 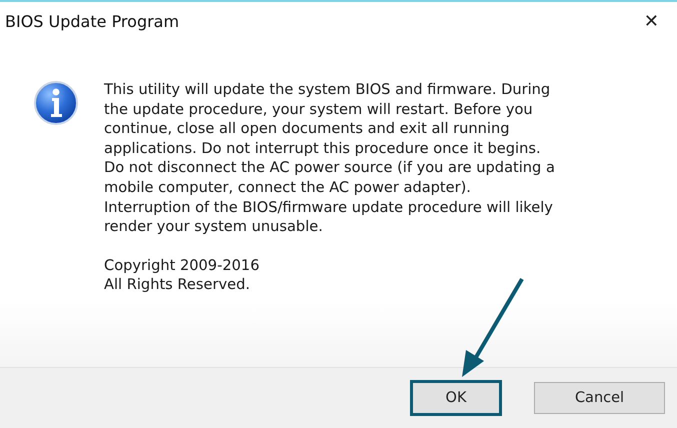 What do you see at coordinates (456, 398) in the screenshot?
I see `ok-button: OK` at bounding box center [456, 398].